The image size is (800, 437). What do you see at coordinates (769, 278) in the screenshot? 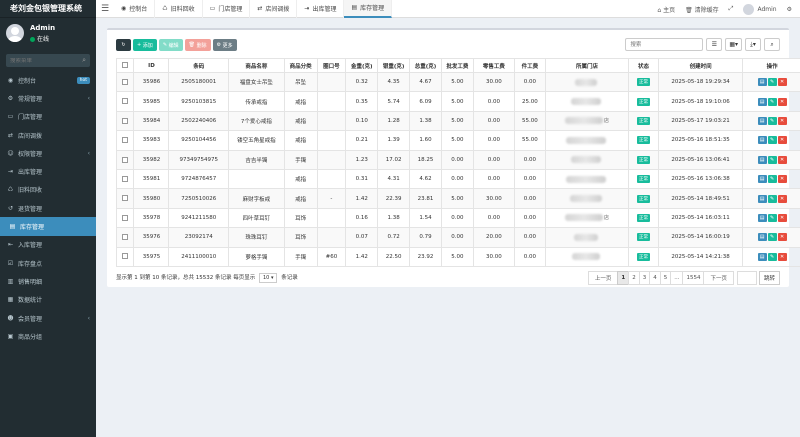
I see `jump-button: 跳转` at bounding box center [769, 278].